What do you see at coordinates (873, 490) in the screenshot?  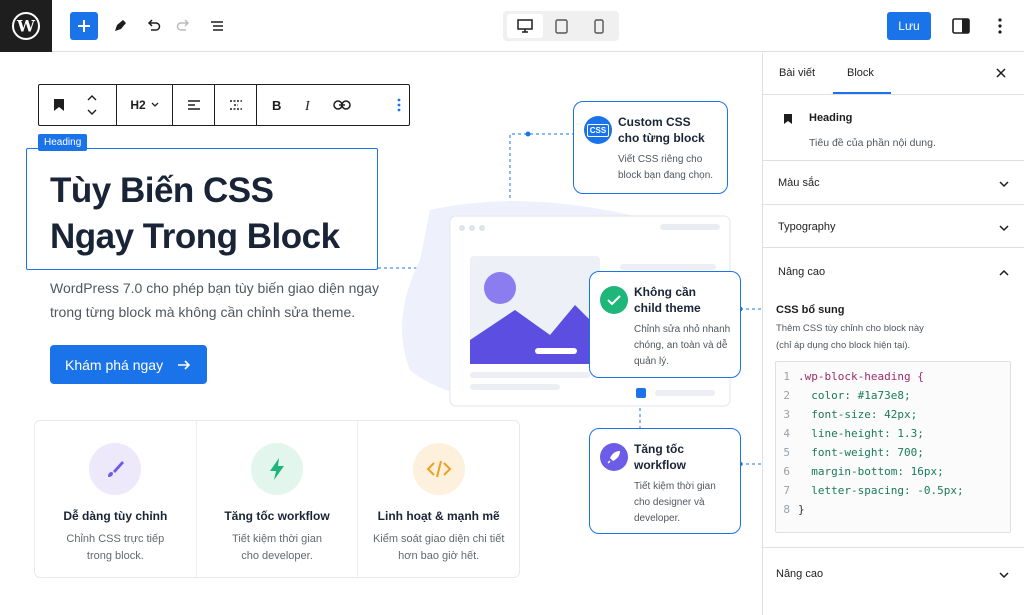 I see `code-line: 7 letter-spacing: -0.5px;` at bounding box center [873, 490].